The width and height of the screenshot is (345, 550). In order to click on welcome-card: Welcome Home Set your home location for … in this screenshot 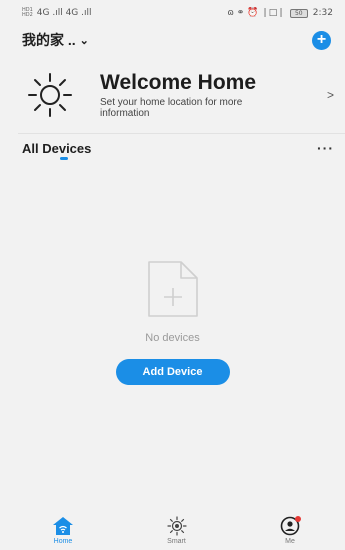, I will do `click(181, 95)`.